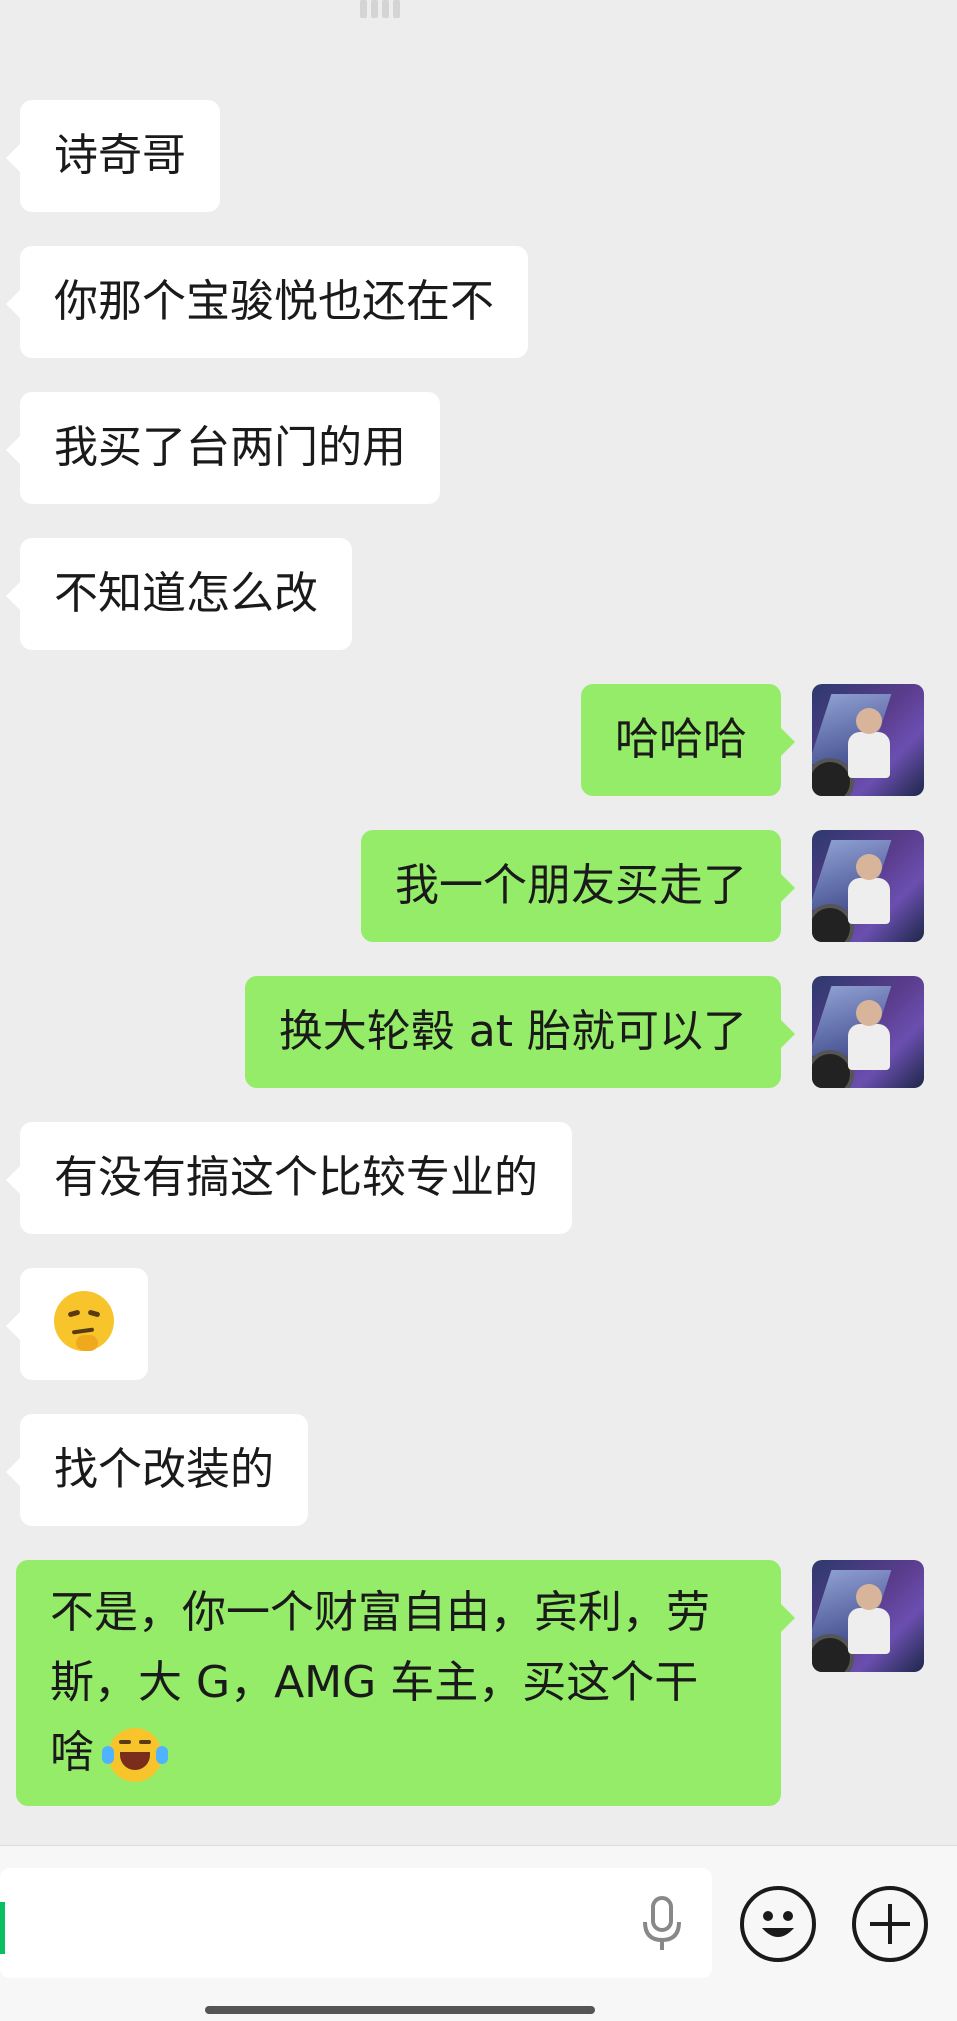  I want to click on plus-icon, so click(890, 1924).